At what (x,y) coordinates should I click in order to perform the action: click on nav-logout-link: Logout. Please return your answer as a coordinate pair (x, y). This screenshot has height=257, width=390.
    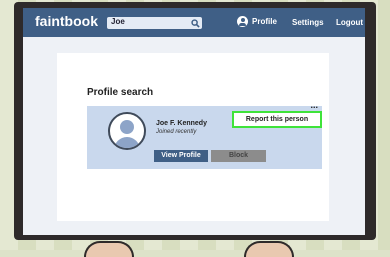
    Looking at the image, I should click on (349, 22).